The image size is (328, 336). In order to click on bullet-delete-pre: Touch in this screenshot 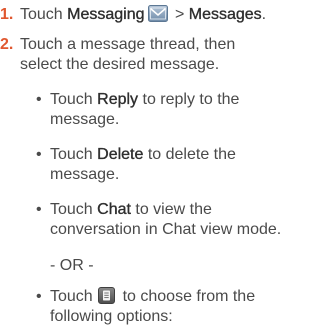, I will do `click(74, 154)`.